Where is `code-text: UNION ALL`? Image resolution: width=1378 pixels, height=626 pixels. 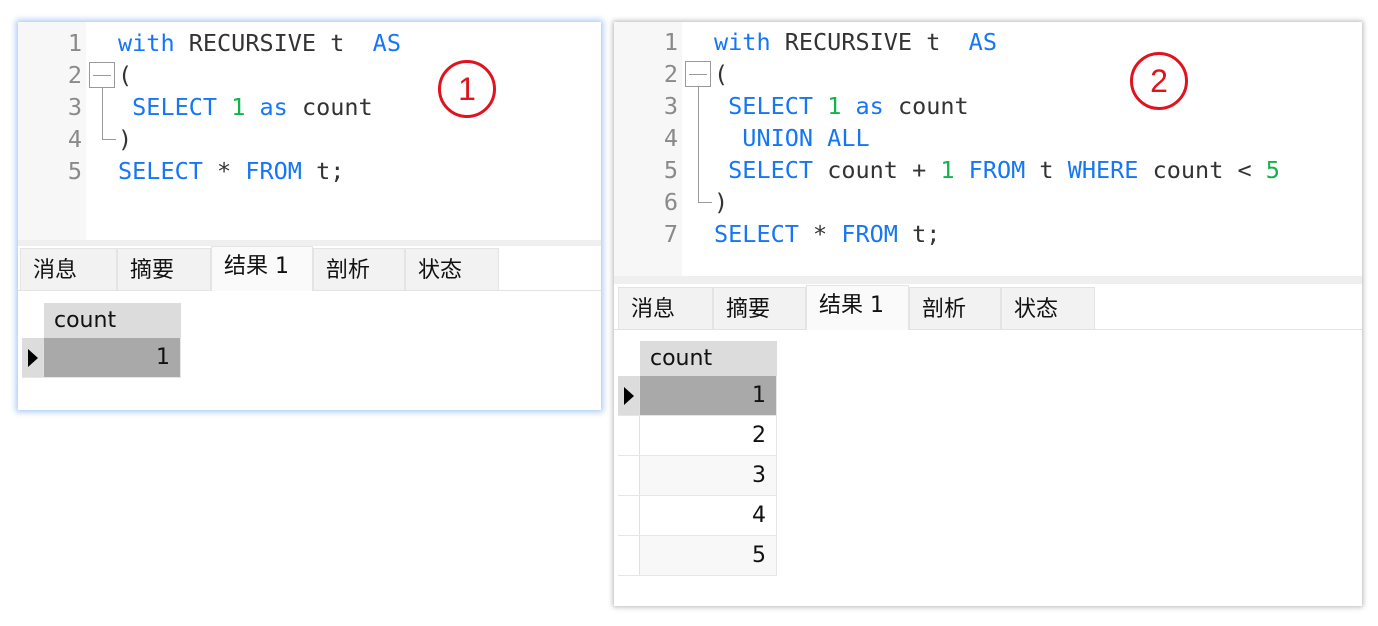 code-text: UNION ALL is located at coordinates (792, 138).